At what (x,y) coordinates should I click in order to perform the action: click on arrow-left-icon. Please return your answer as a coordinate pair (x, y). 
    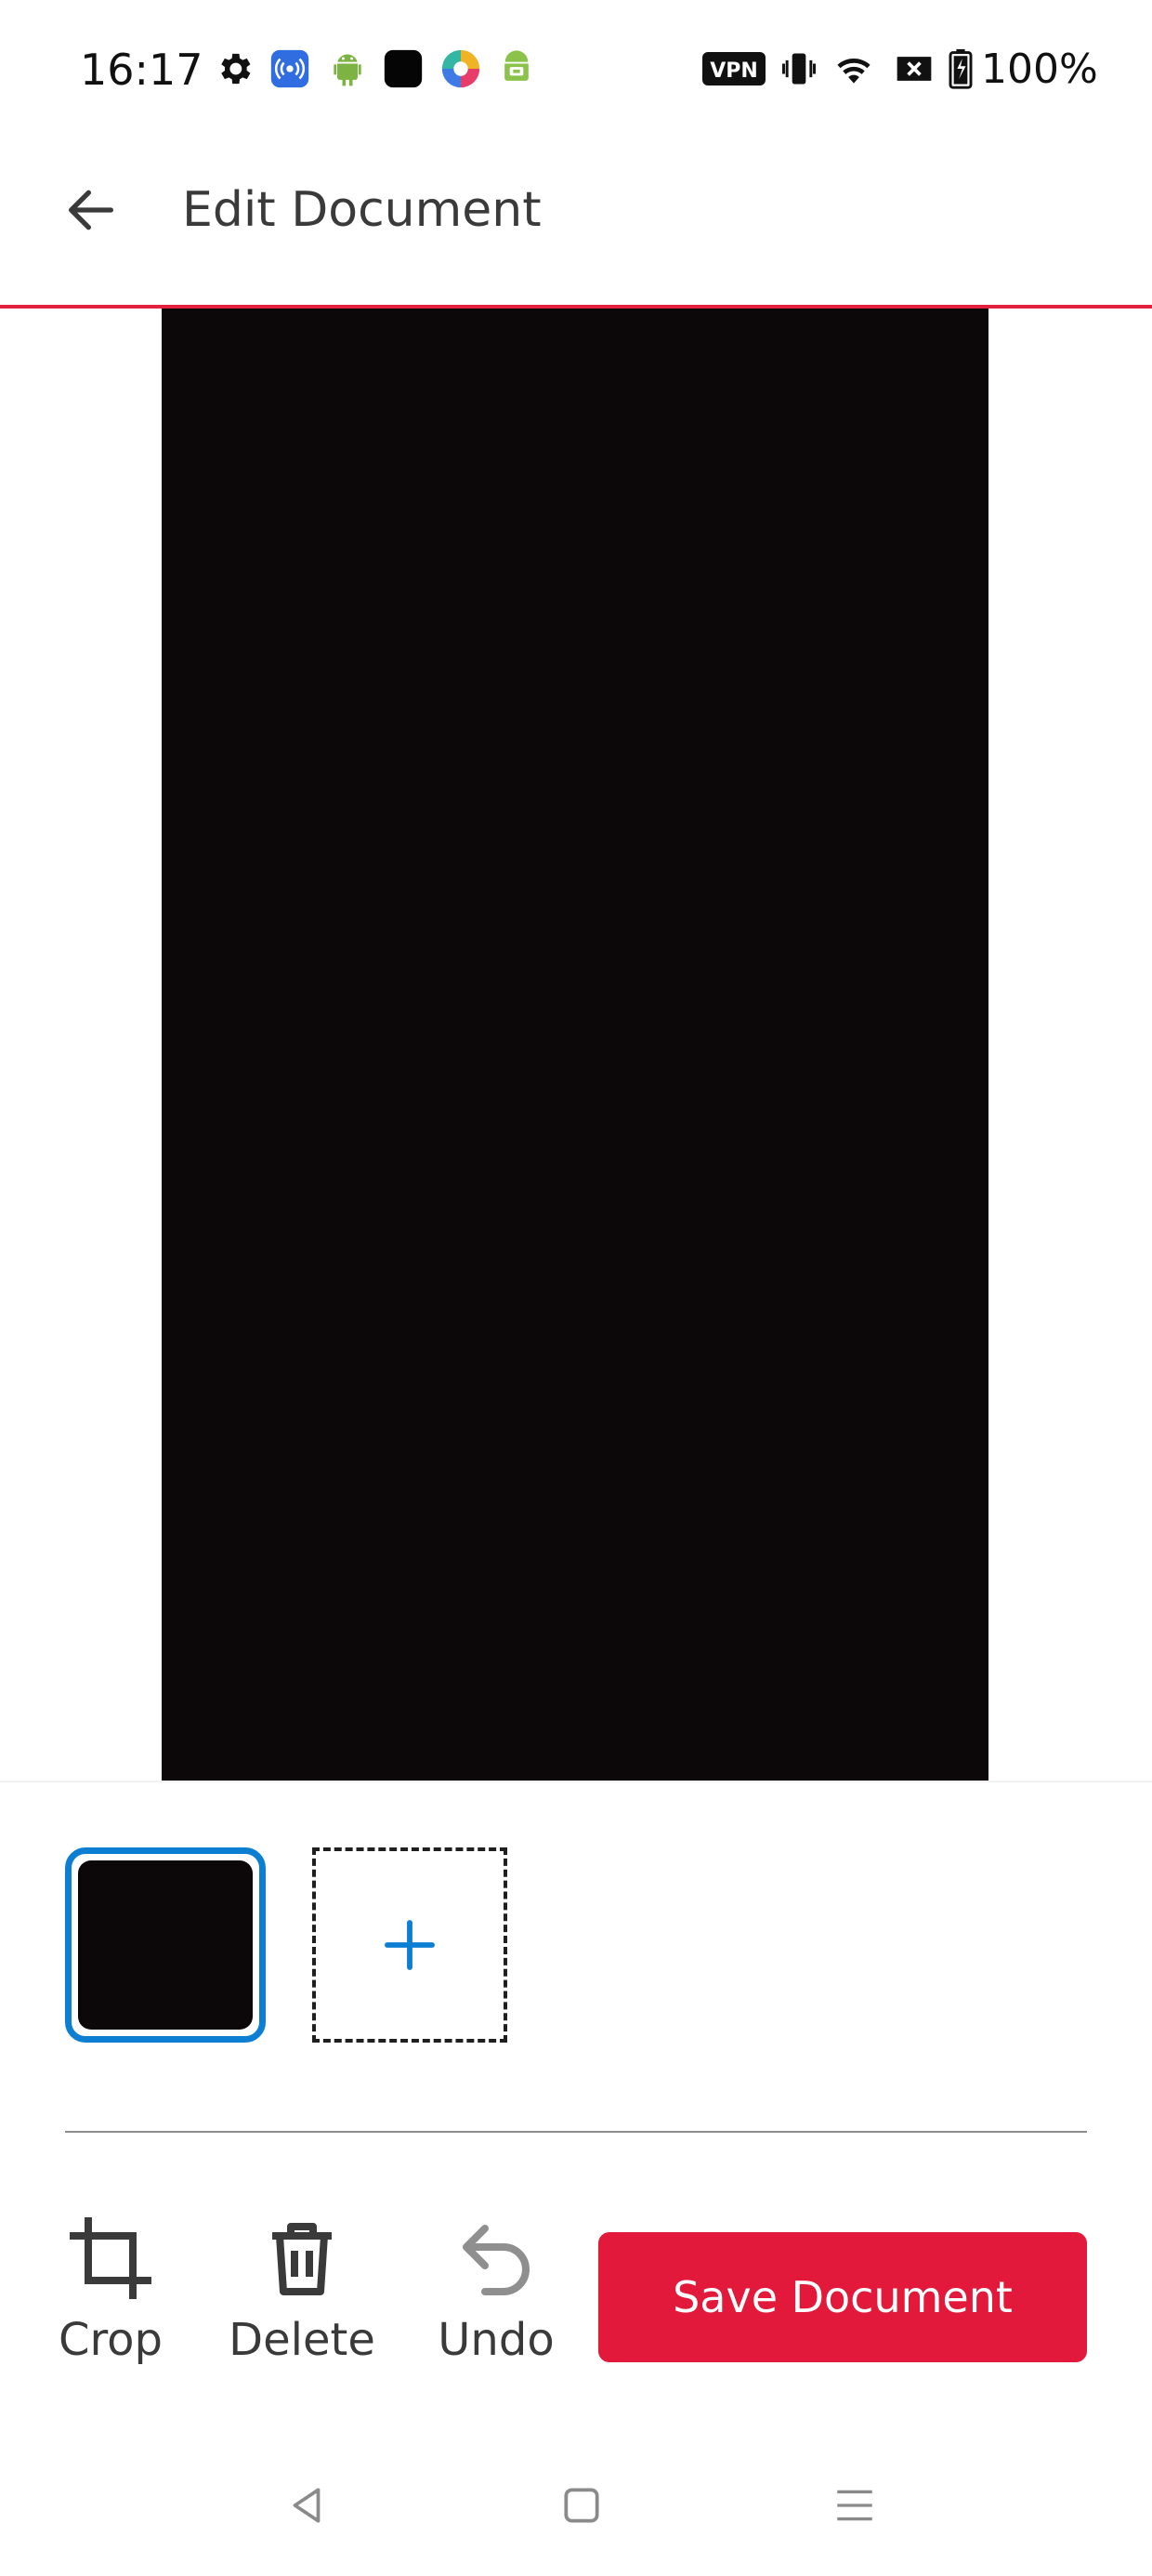
    Looking at the image, I should click on (91, 210).